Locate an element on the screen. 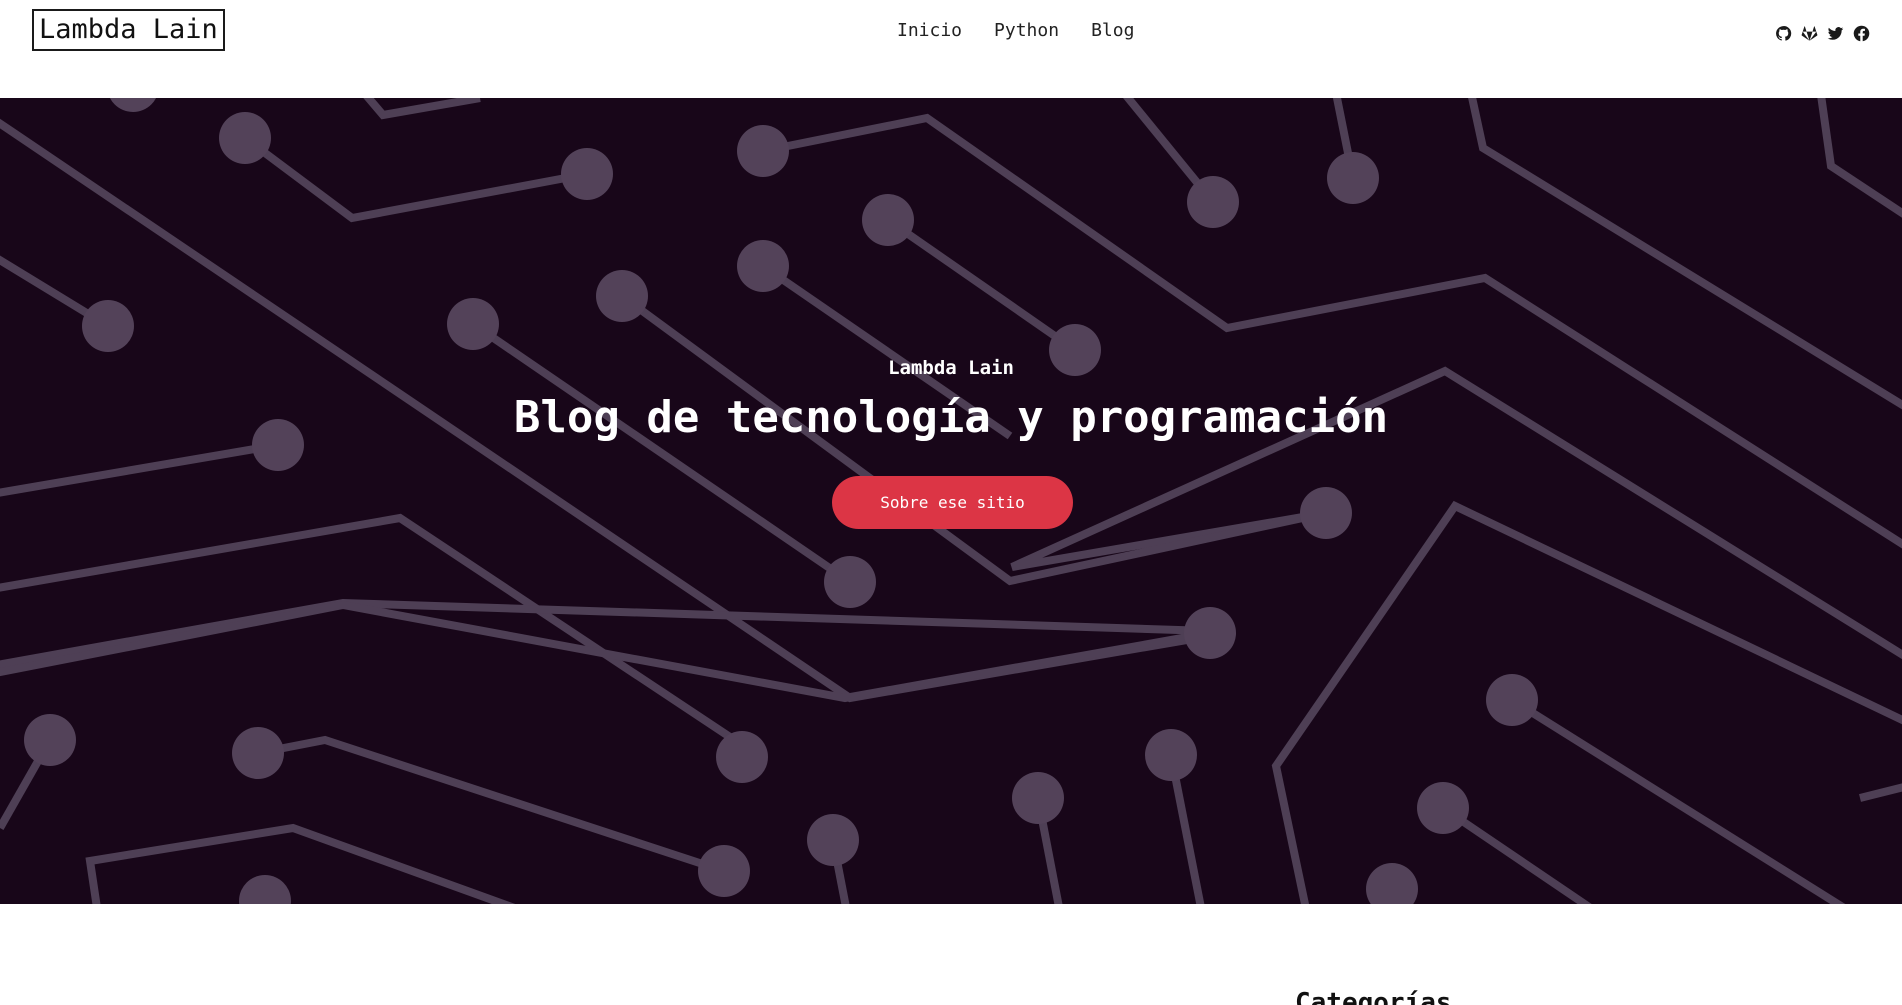 Image resolution: width=1902 pixels, height=1005 pixels. github-link is located at coordinates (1783, 33).